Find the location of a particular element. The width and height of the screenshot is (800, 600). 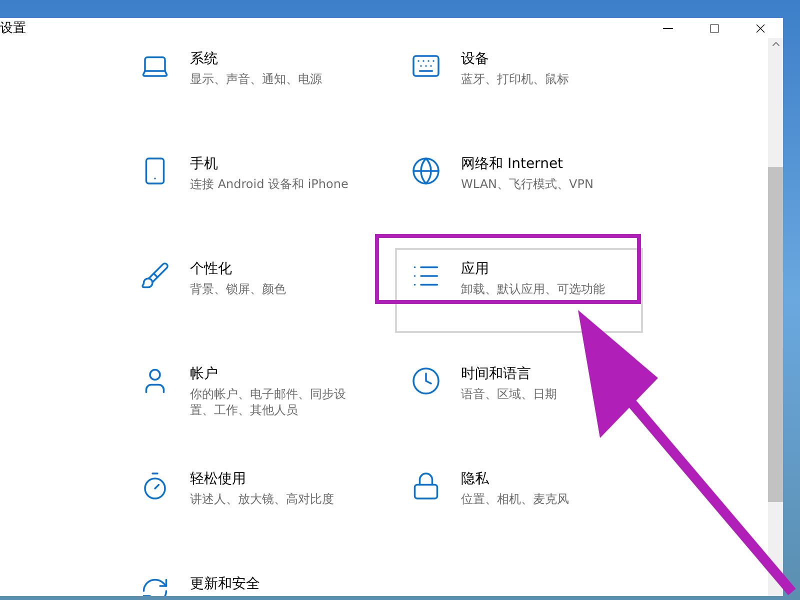

tile-subtitle: 蓝牙、打印机、鼠标 is located at coordinates (515, 79).